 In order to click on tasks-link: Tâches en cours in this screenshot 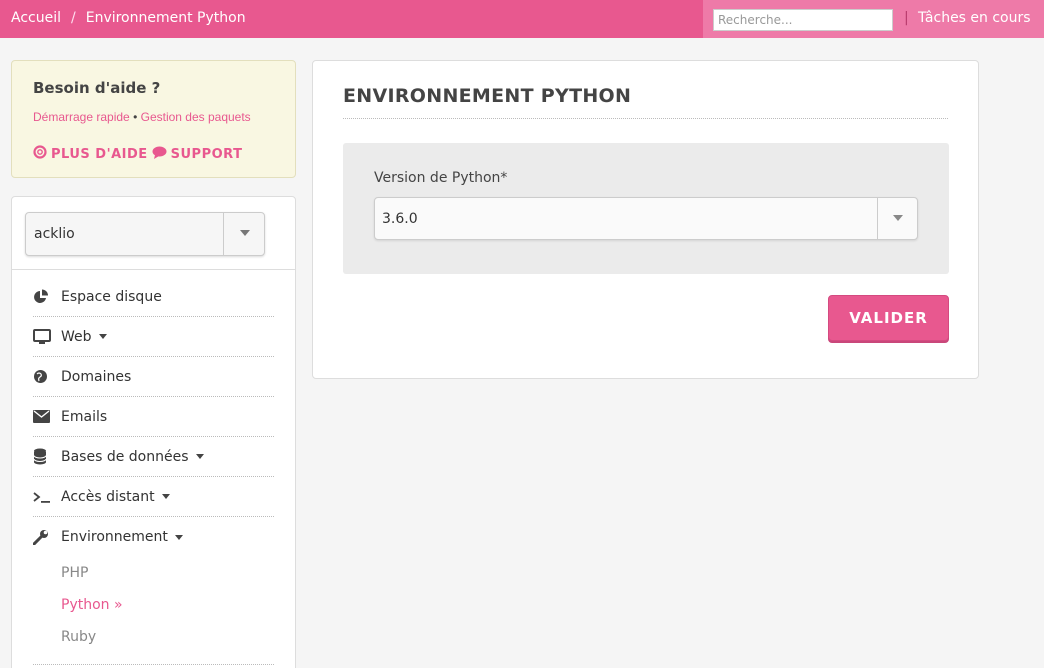, I will do `click(974, 18)`.